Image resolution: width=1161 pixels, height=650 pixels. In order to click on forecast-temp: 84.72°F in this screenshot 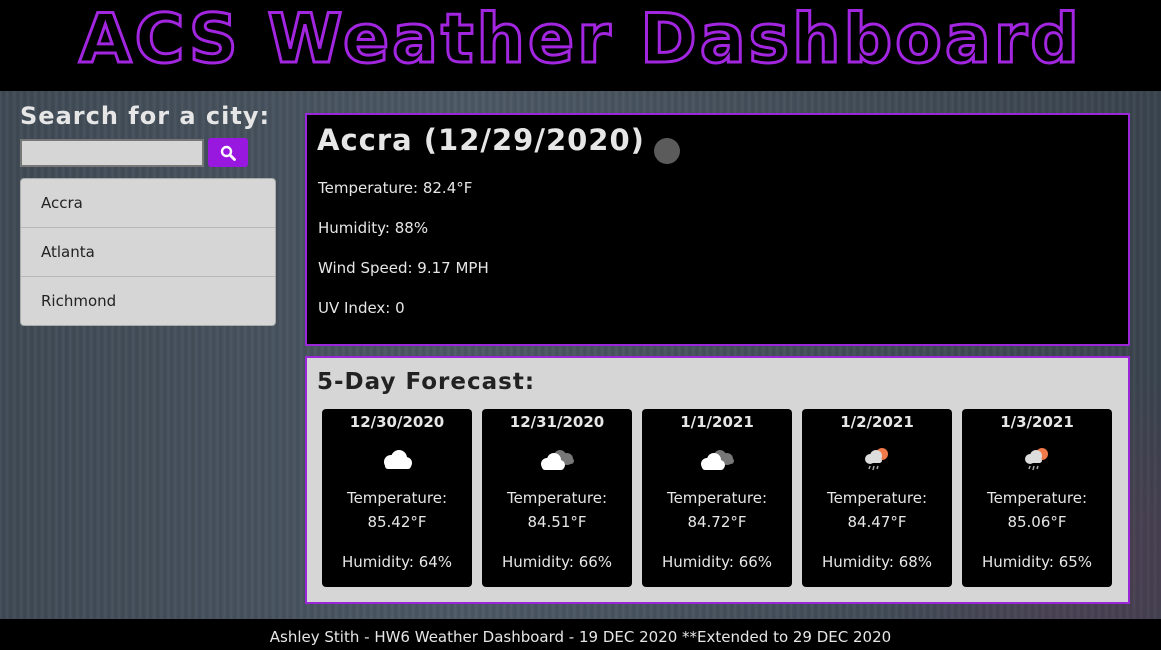, I will do `click(717, 522)`.